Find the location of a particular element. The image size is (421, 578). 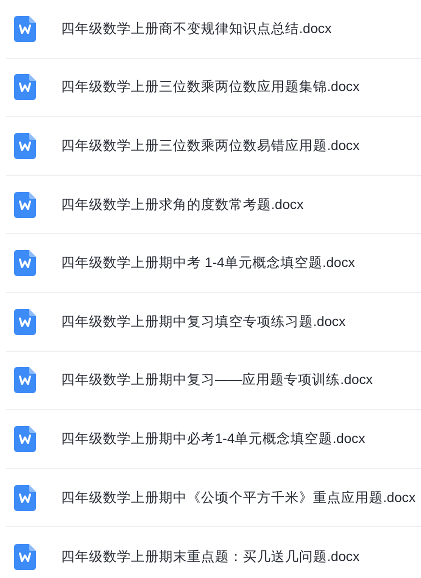

file-name: 四年级数学上册期中《公顷个平方千米》重点应用题.docx is located at coordinates (238, 497).